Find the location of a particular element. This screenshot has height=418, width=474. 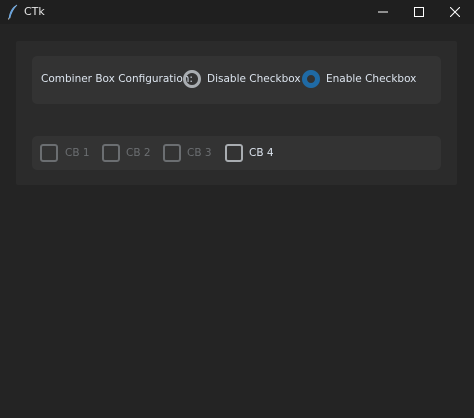

cb1-checkbox is located at coordinates (49, 153).